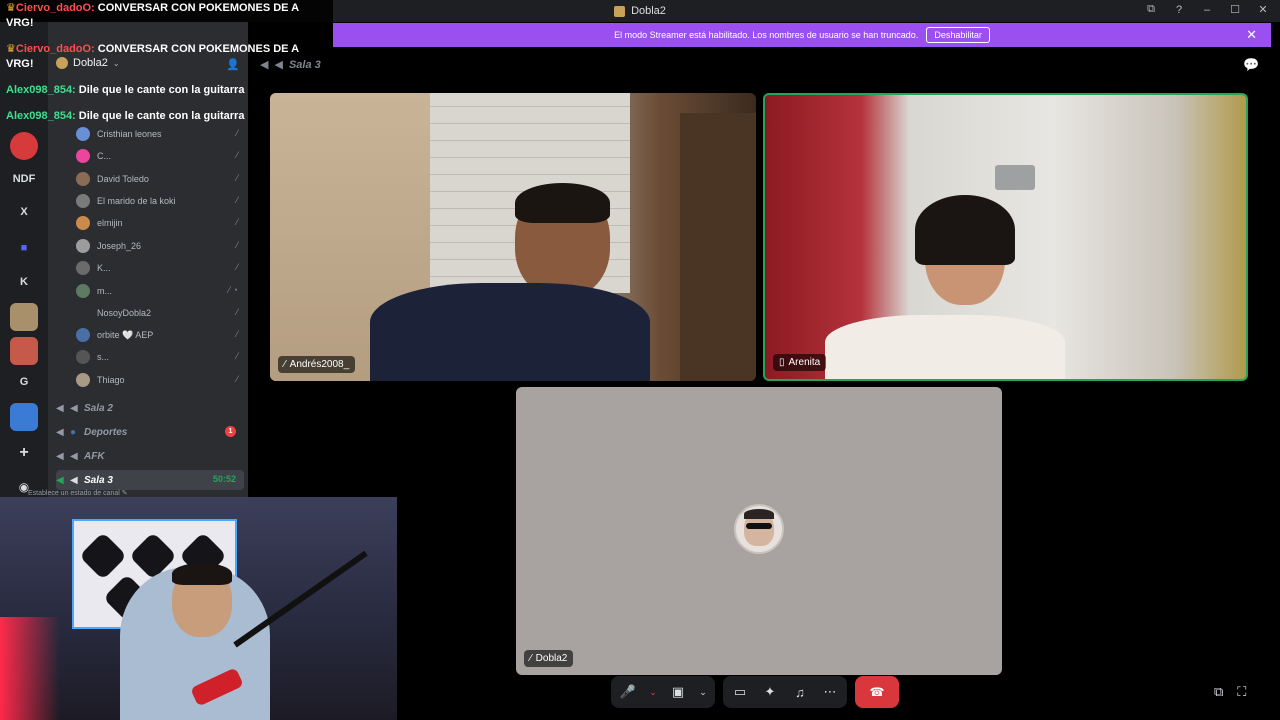 This screenshot has height=720, width=1280. I want to click on folder-icon: ■, so click(24, 248).